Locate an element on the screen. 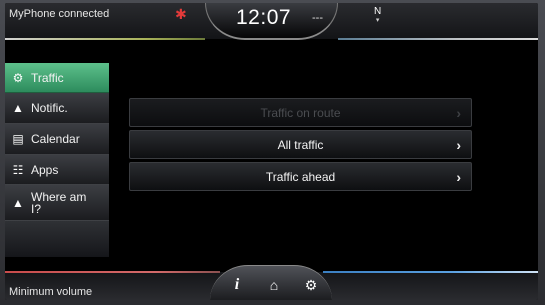 This screenshot has height=305, width=545. warning-icon: ▲ is located at coordinates (18, 108).